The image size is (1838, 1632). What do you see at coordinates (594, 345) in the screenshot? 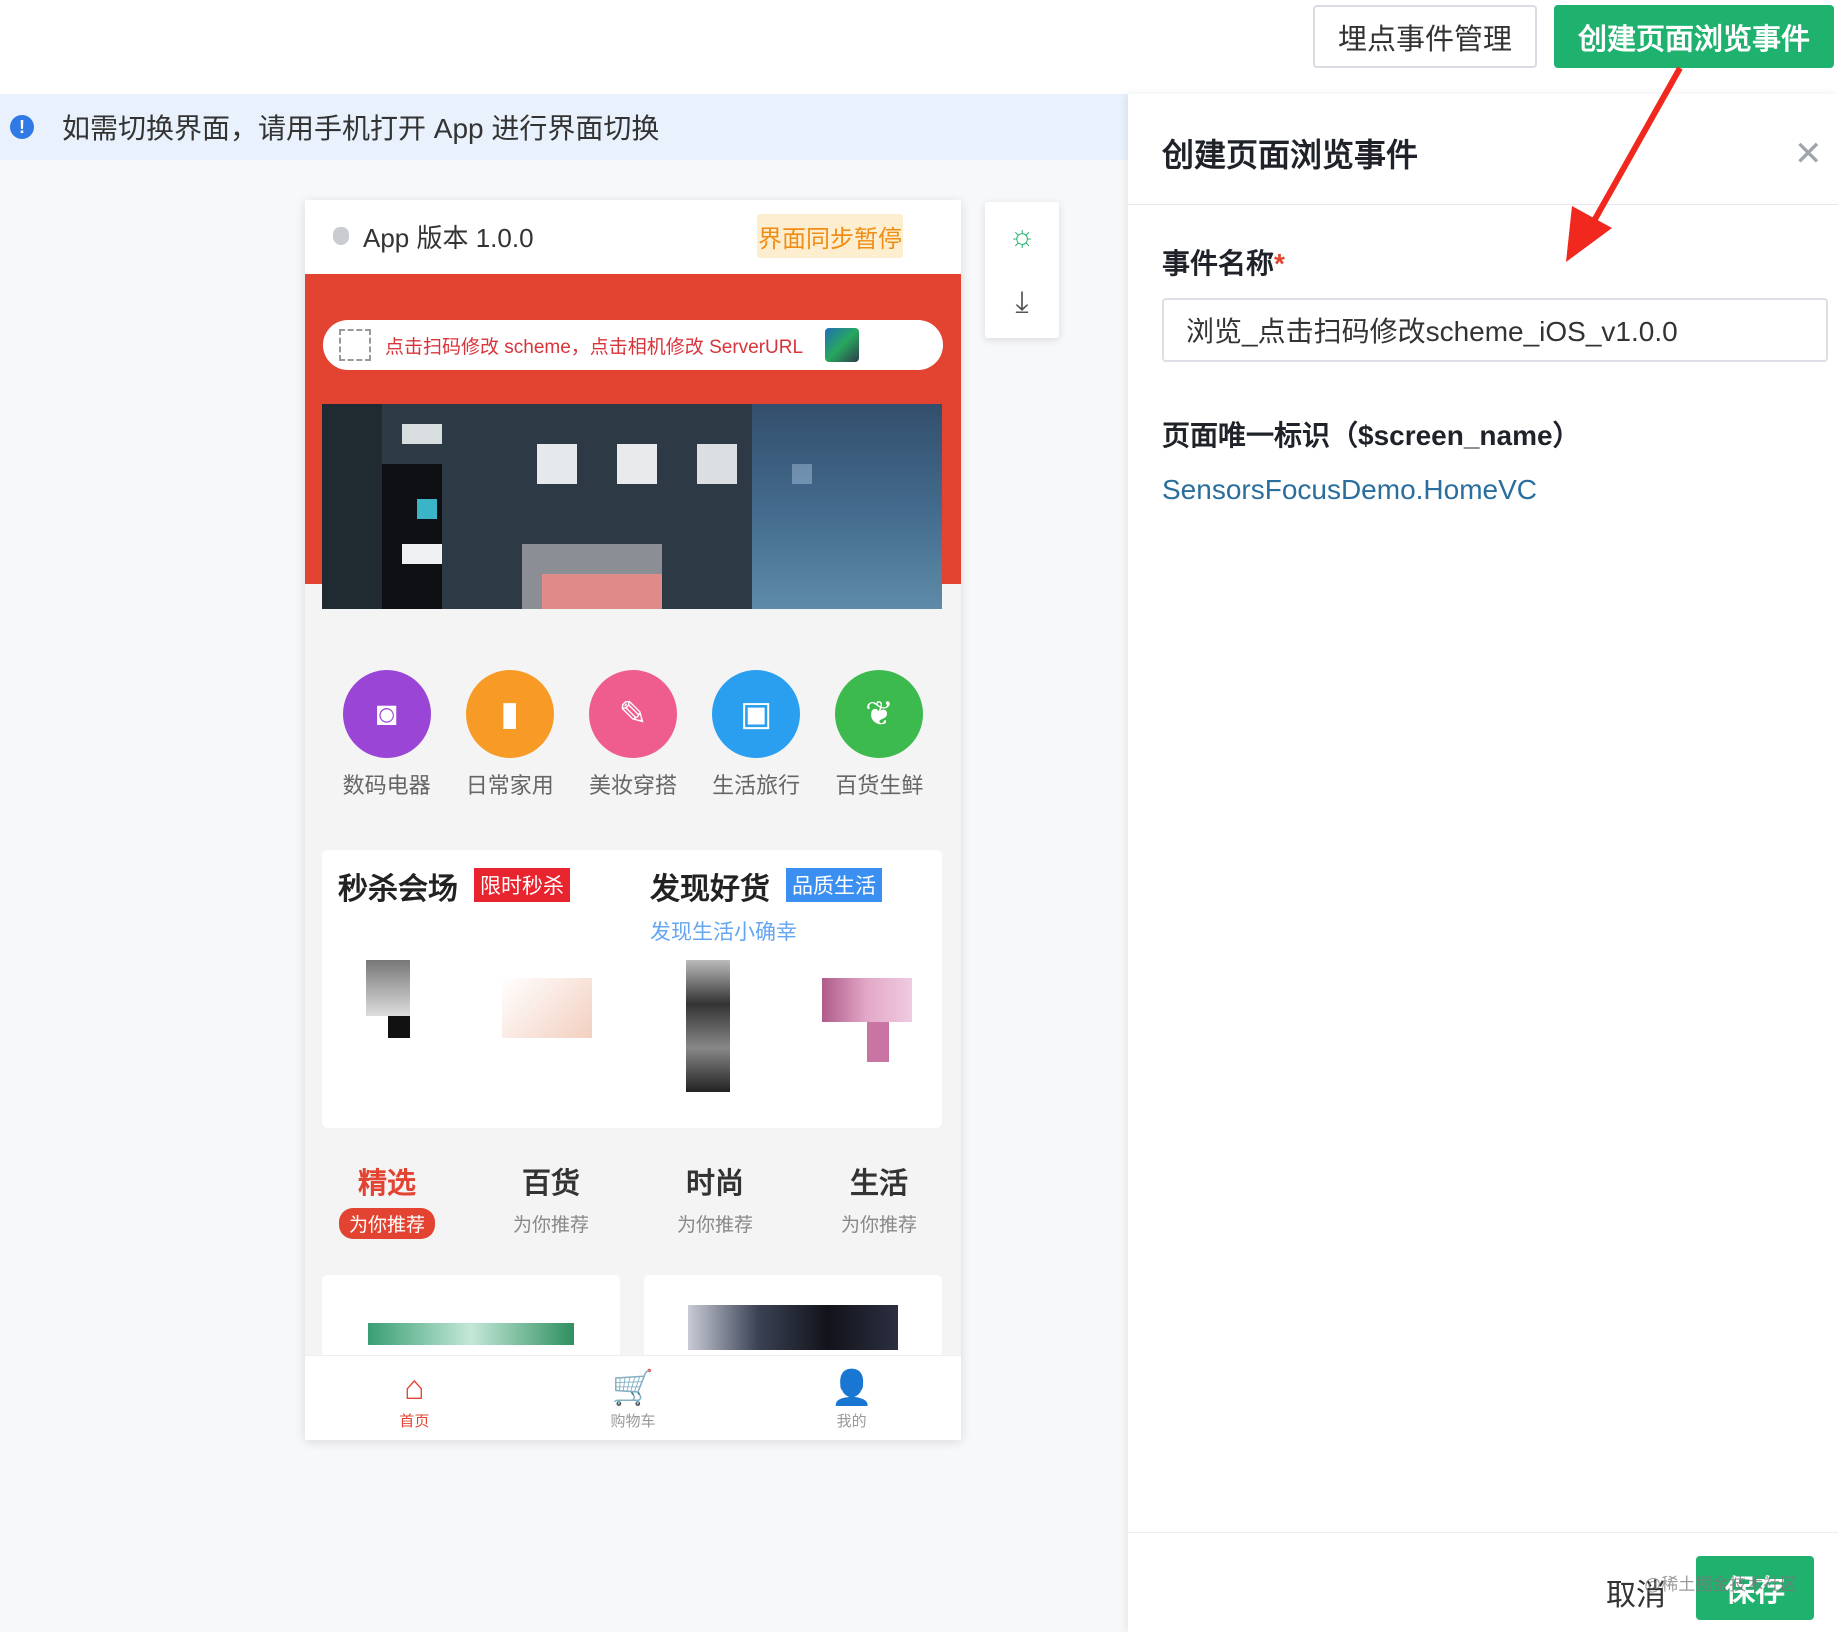
I see `scan-hint-text: 点击扫码修改 scheme，点击相机修改 ServerURL` at bounding box center [594, 345].